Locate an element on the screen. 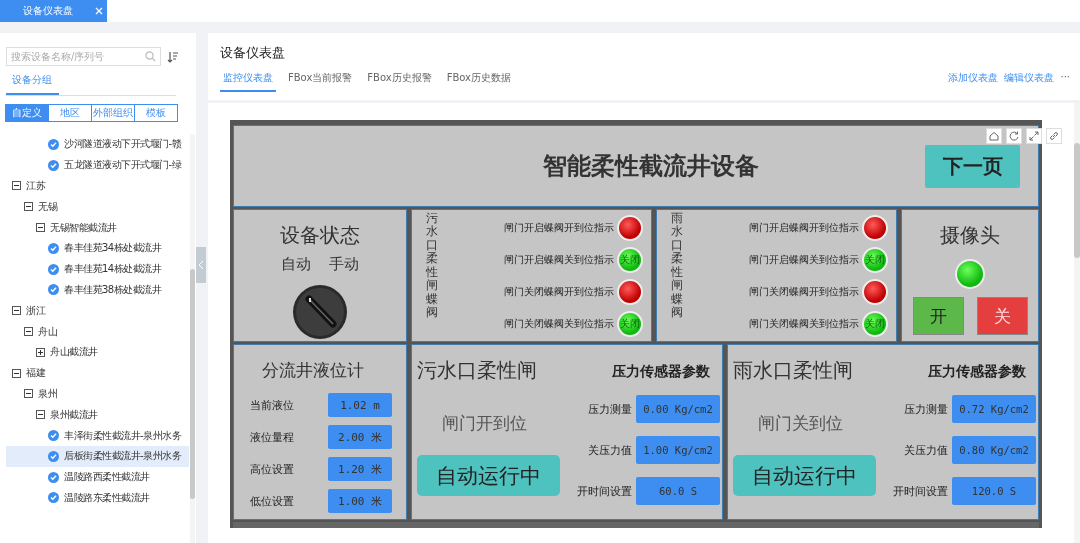 Image resolution: width=1080 pixels, height=543 pixels. filter-tab: 地区 is located at coordinates (70, 113).